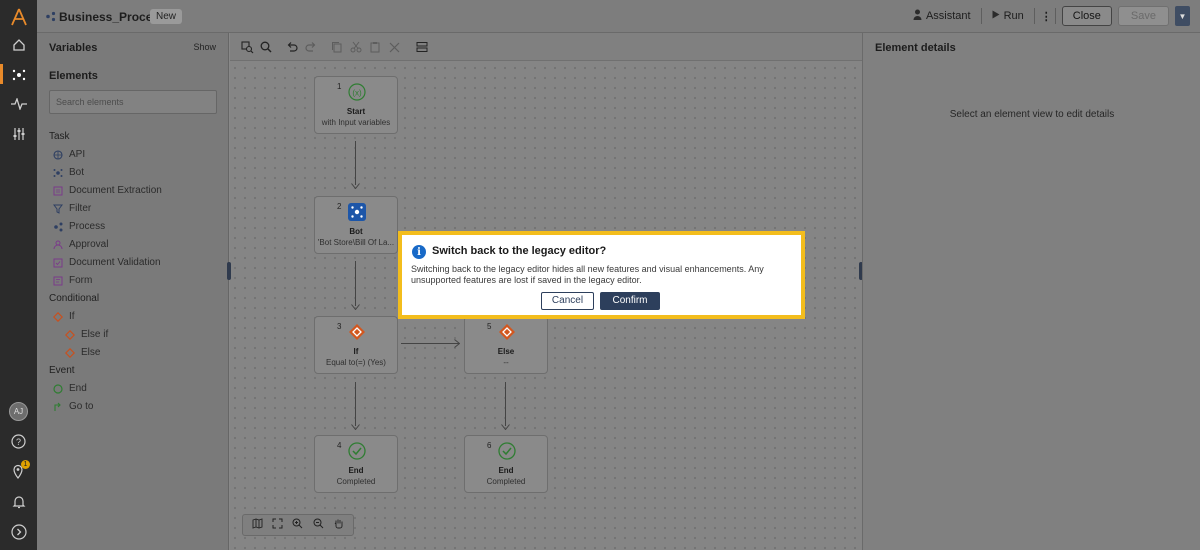  Describe the element at coordinates (1143, 16) in the screenshot. I see `save-button: Save` at that location.